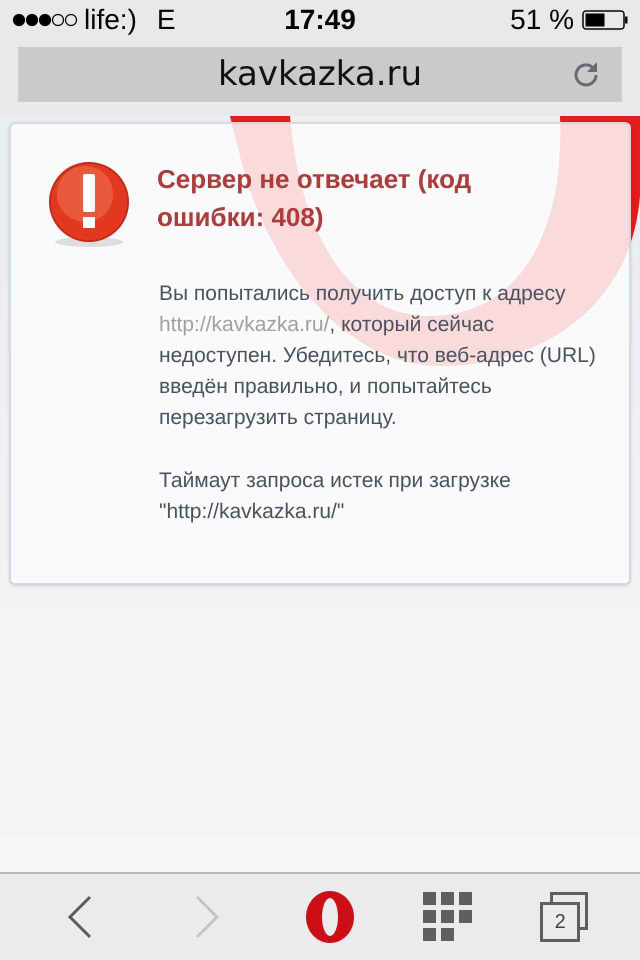  What do you see at coordinates (166, 20) in the screenshot?
I see `network-type: E` at bounding box center [166, 20].